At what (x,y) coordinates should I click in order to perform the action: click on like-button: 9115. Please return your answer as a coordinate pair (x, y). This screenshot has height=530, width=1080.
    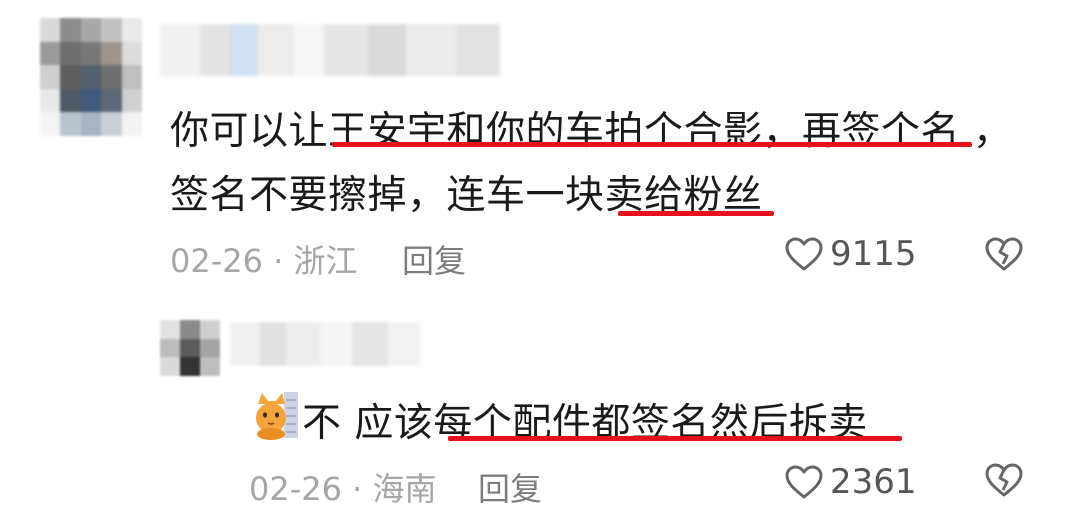
    Looking at the image, I should click on (850, 254).